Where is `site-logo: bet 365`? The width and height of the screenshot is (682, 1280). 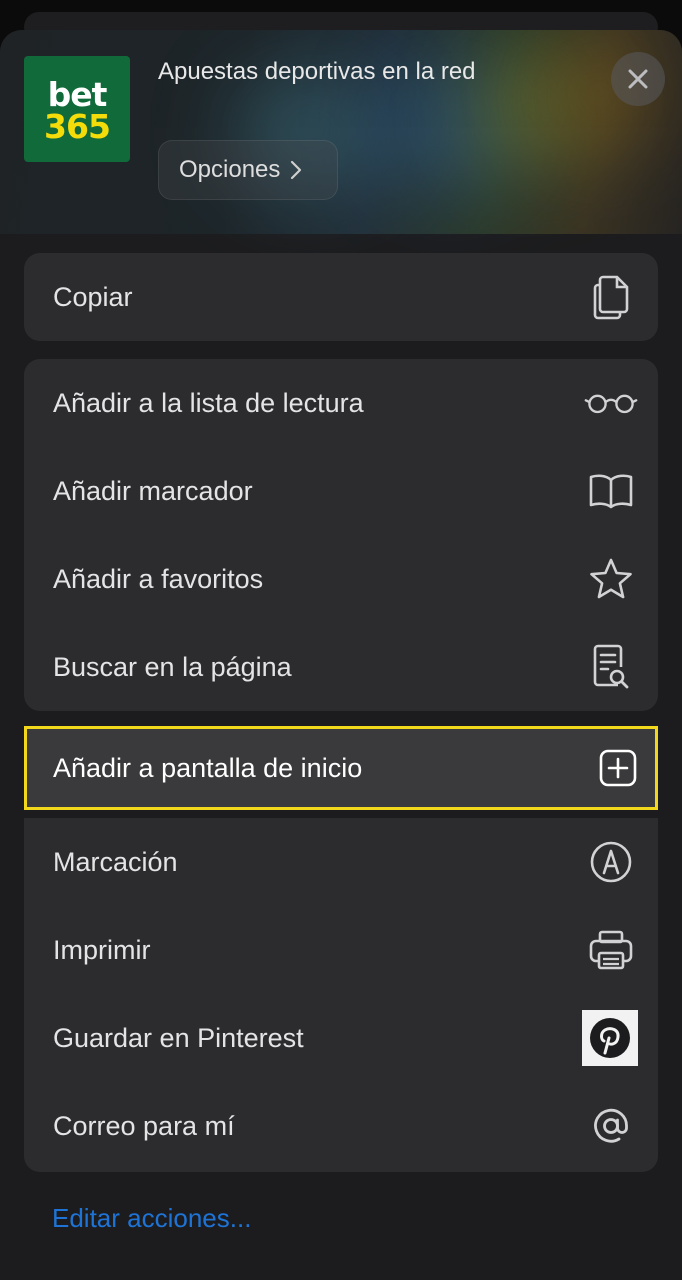 site-logo: bet 365 is located at coordinates (77, 109).